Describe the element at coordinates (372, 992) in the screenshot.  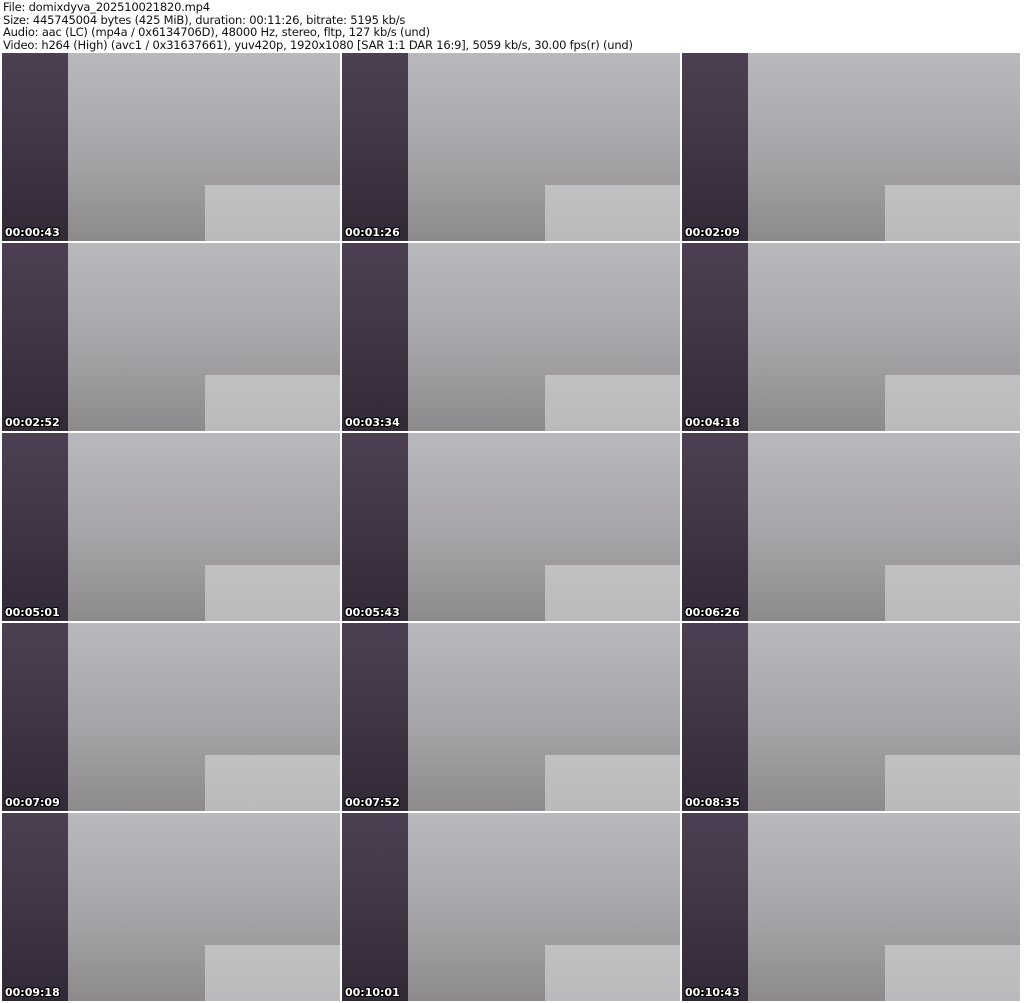
I see `thumbnail-timestamp: 00:10:01` at that location.